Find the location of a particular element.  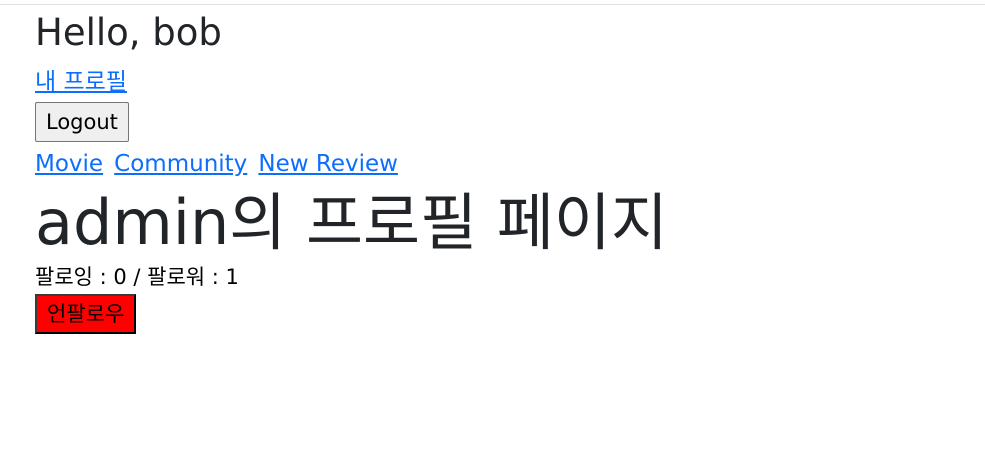

my-profile-link: 내 프로필 is located at coordinates (81, 82).